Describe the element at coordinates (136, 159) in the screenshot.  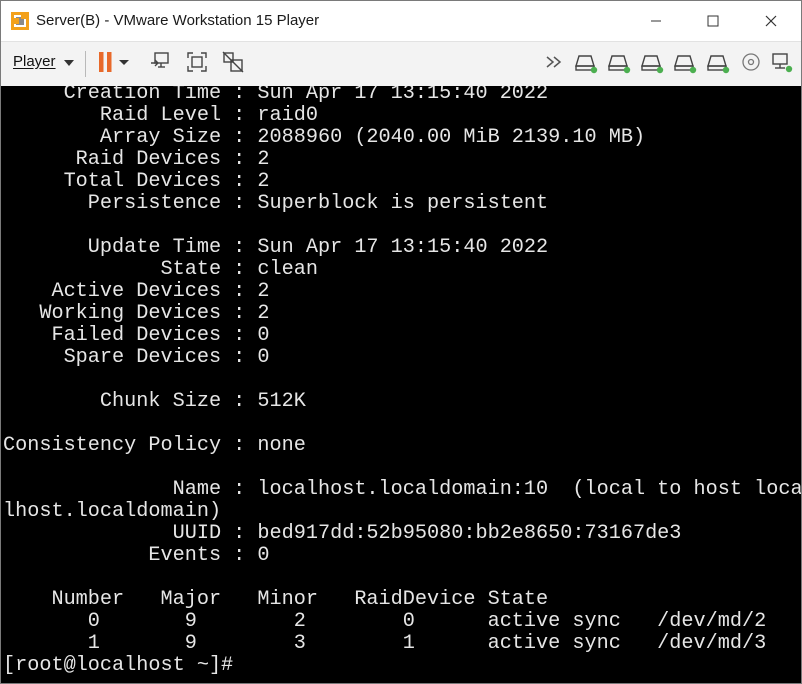
I see `console-line: Raid Devices : 2` at that location.